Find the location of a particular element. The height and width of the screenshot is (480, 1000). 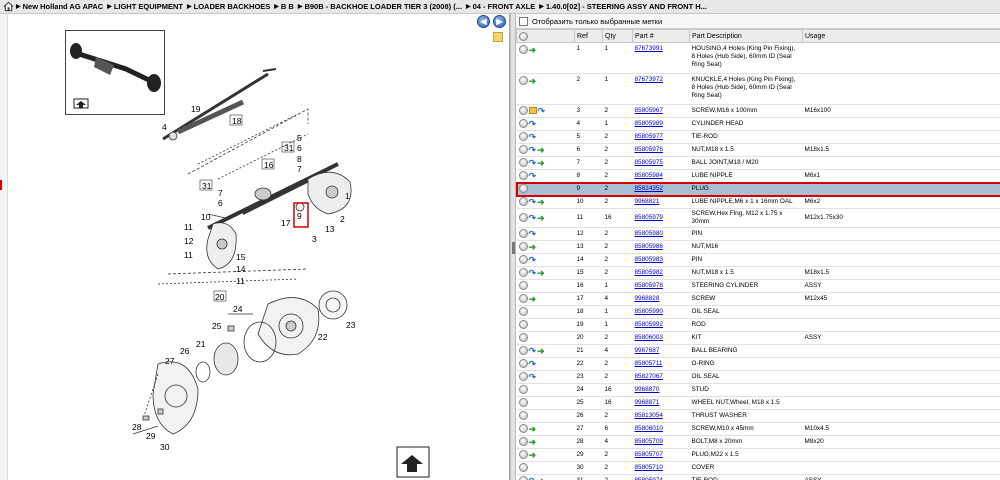

part-number-link: 85813054 is located at coordinates (649, 415).